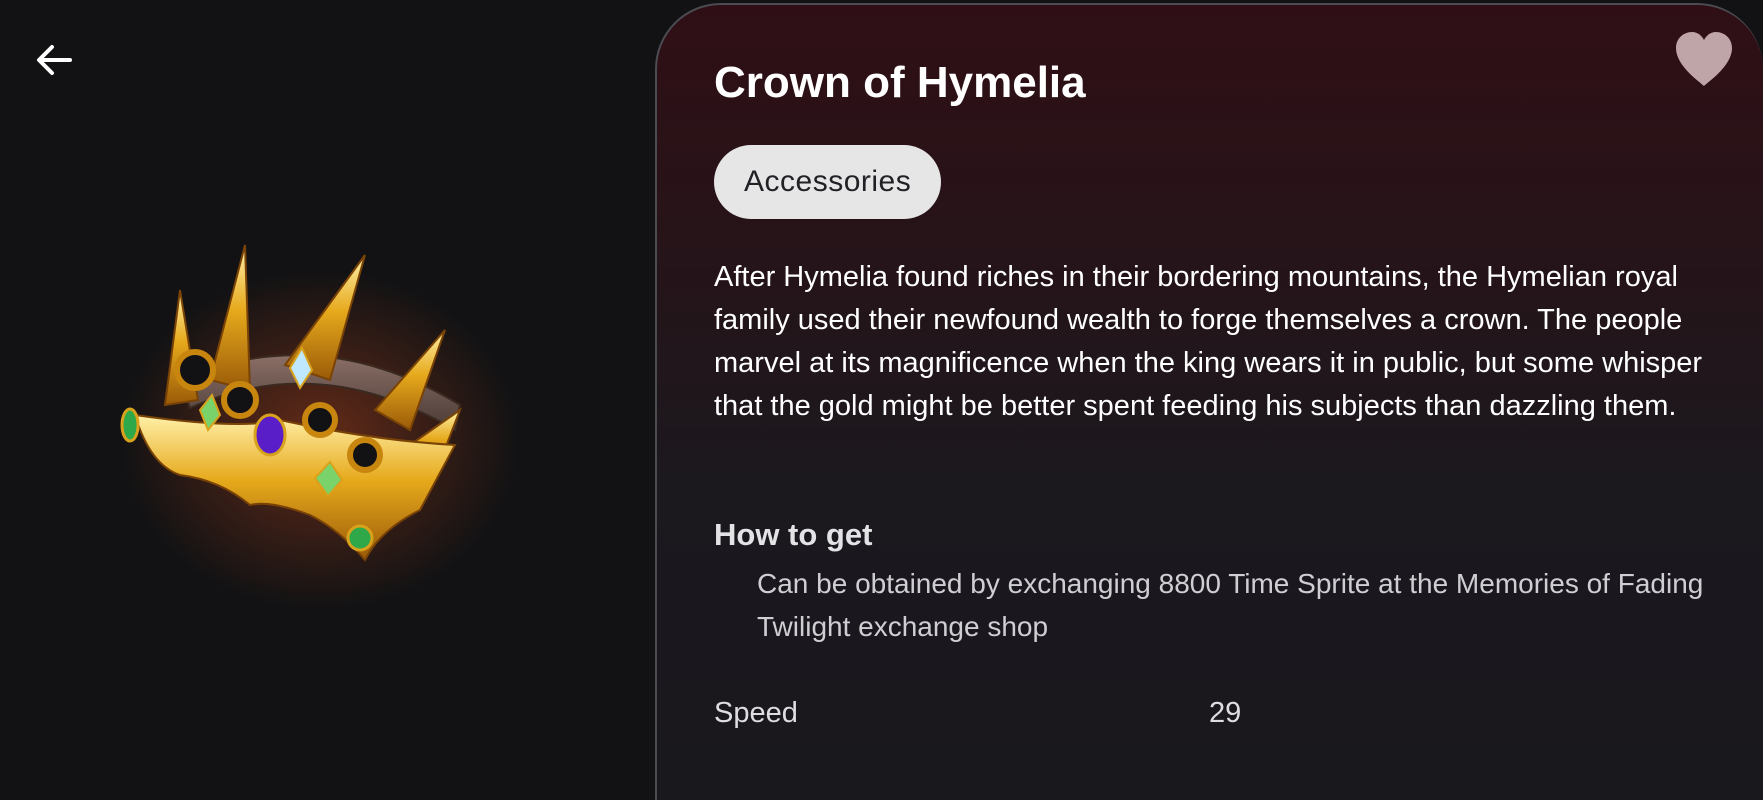 The height and width of the screenshot is (800, 1763). What do you see at coordinates (756, 713) in the screenshot?
I see `stat-label-speed: Speed` at bounding box center [756, 713].